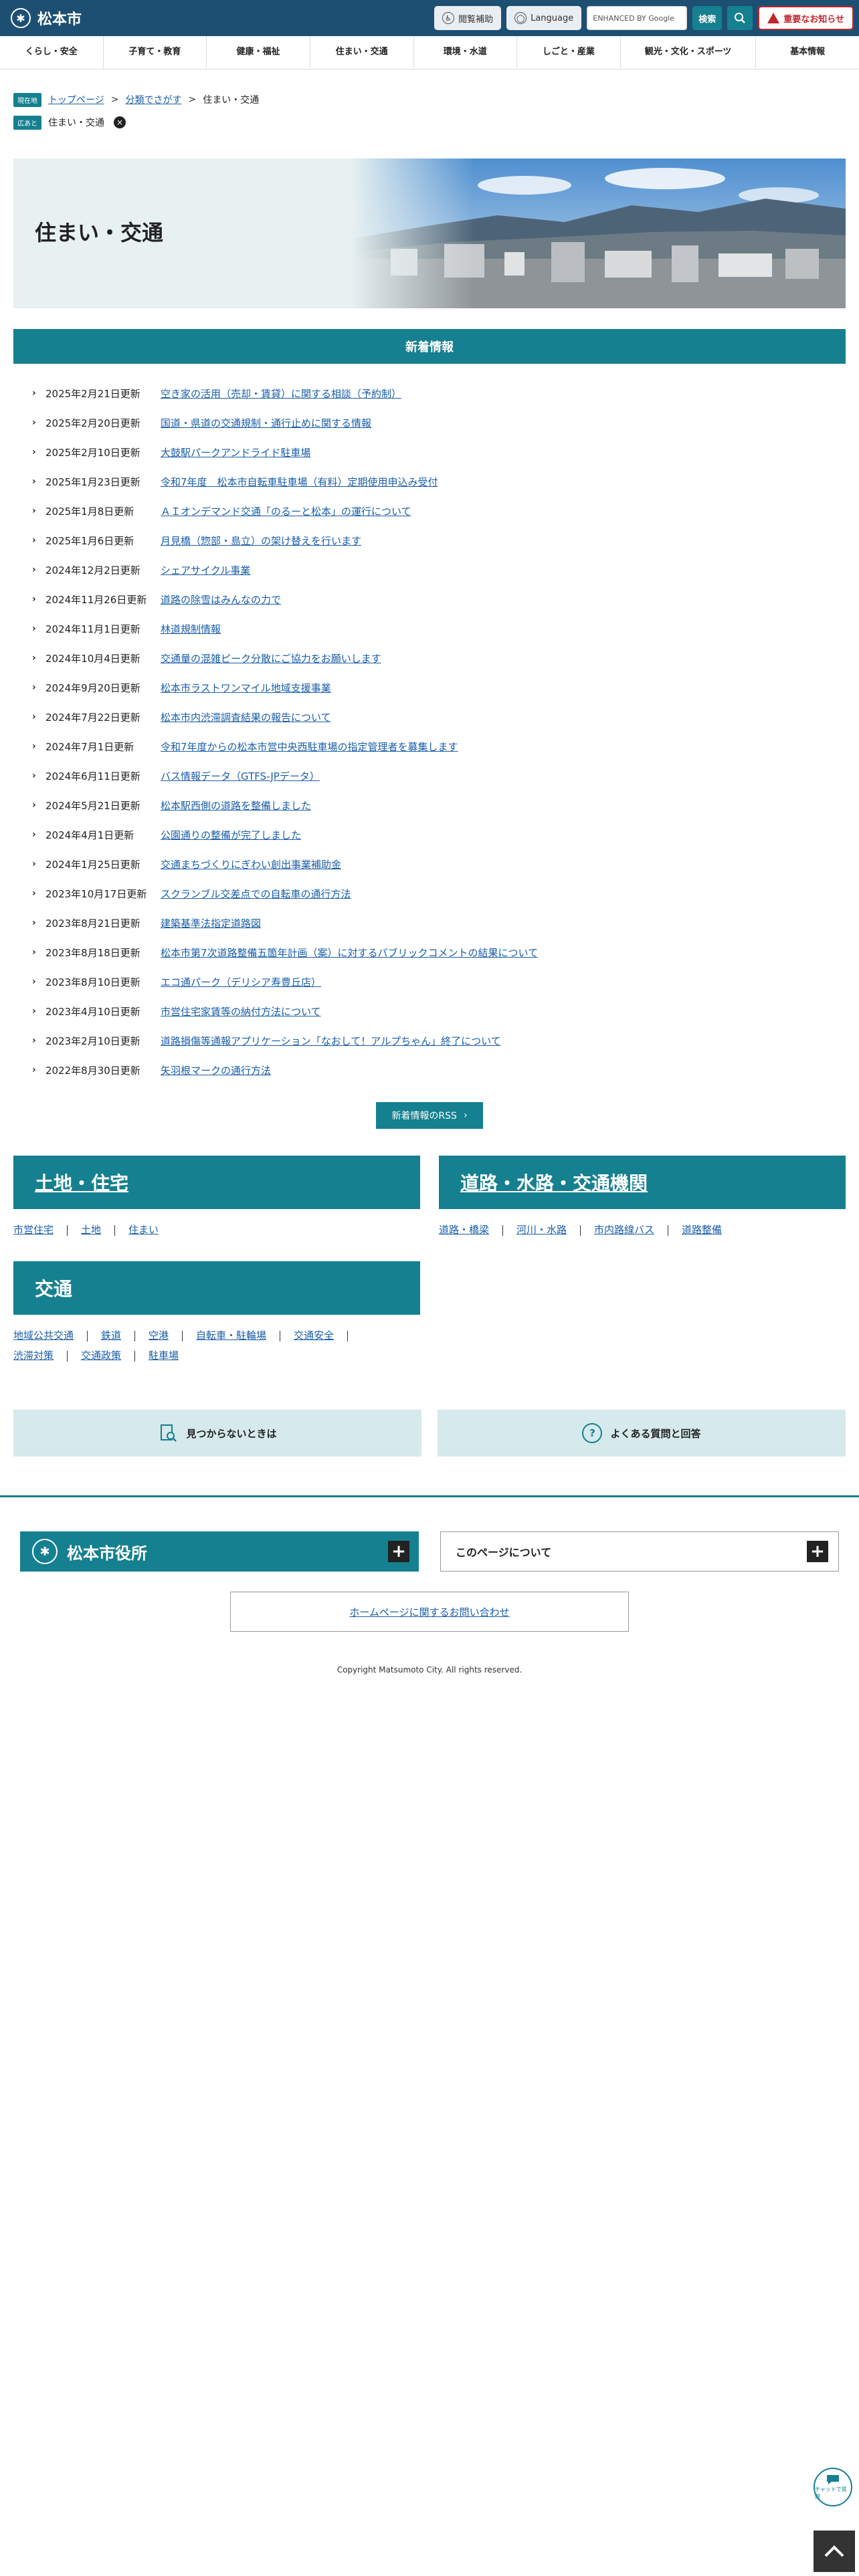 The height and width of the screenshot is (2576, 859). Describe the element at coordinates (299, 482) in the screenshot. I see `news-link: 令和7年度 松本市自転車駐車場（有料）定期使用申込み受付` at that location.